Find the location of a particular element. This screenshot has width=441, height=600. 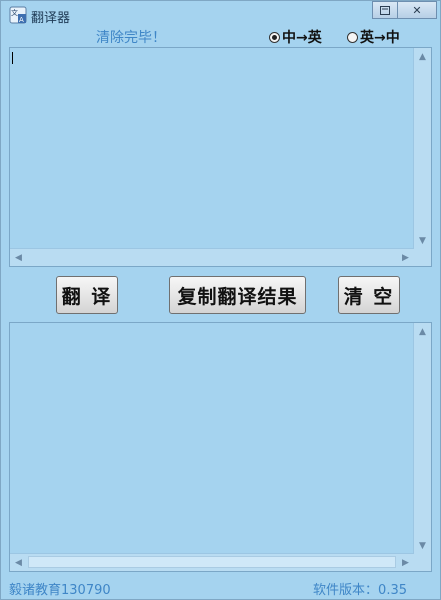

close-button: ✕ is located at coordinates (417, 10).